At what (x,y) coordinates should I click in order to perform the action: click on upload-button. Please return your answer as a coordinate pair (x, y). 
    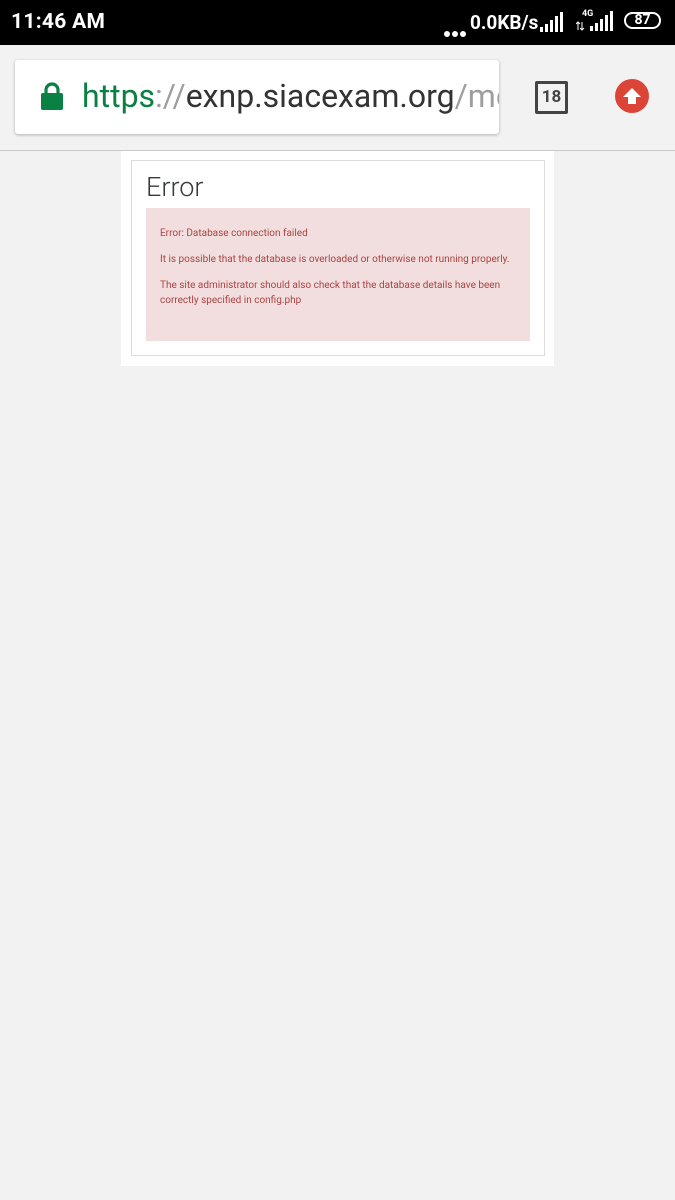
    Looking at the image, I should click on (632, 96).